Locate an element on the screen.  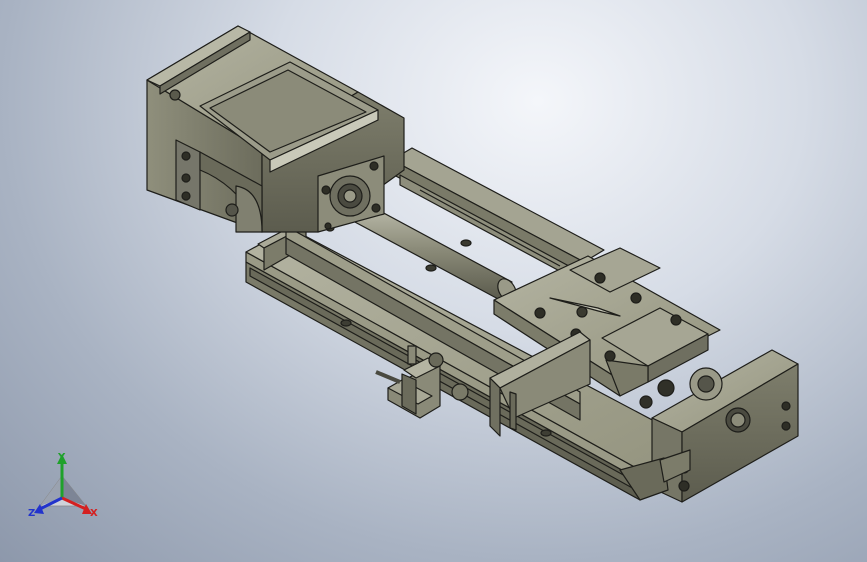
orientation-triad: Y X Z is located at coordinates (63, 485).